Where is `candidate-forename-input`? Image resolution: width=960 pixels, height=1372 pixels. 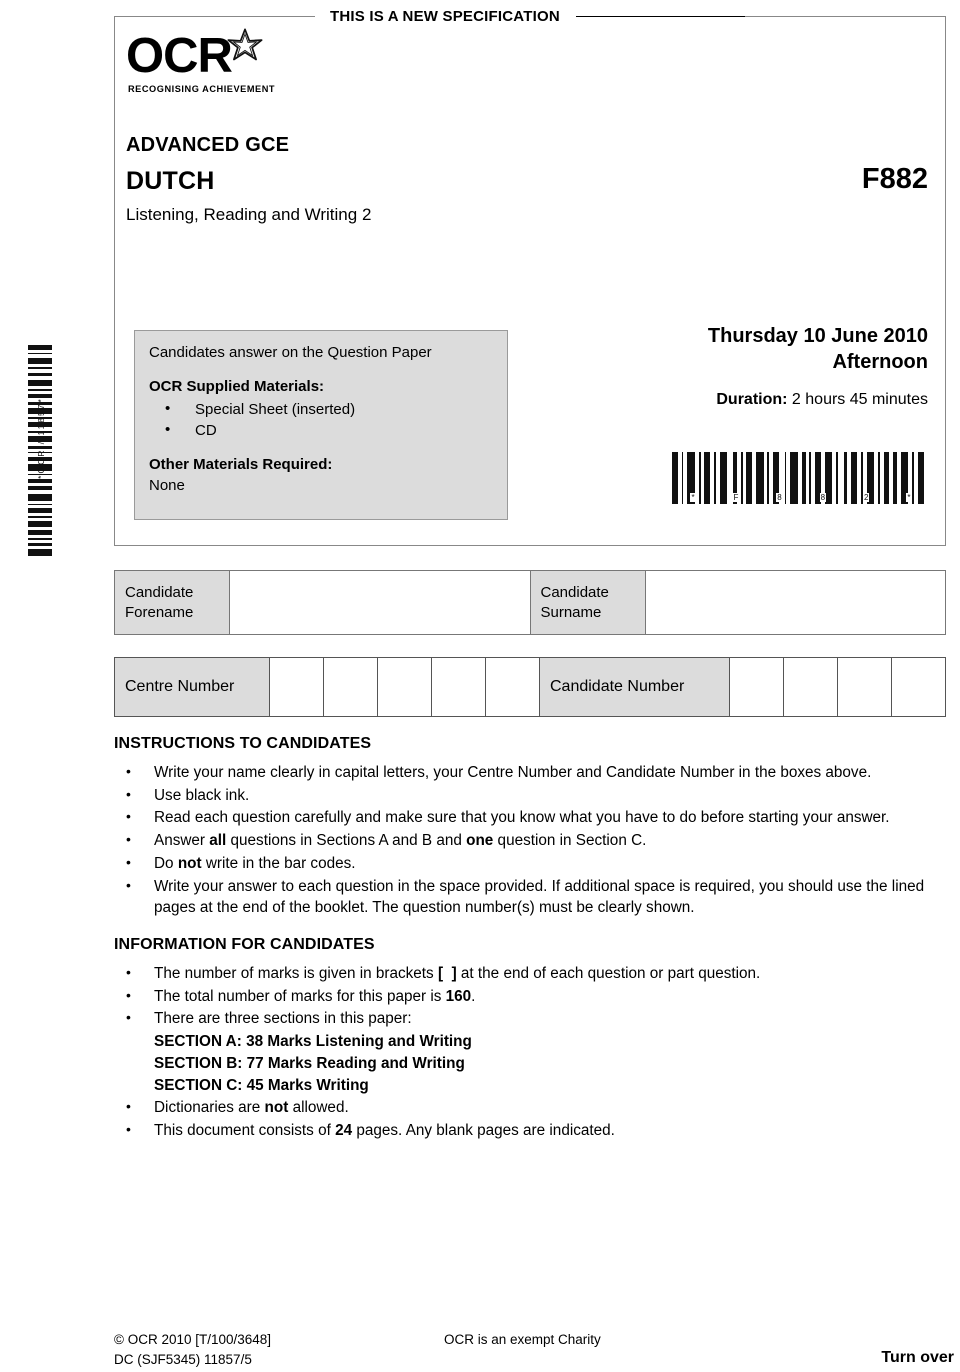
candidate-forename-input is located at coordinates (380, 602).